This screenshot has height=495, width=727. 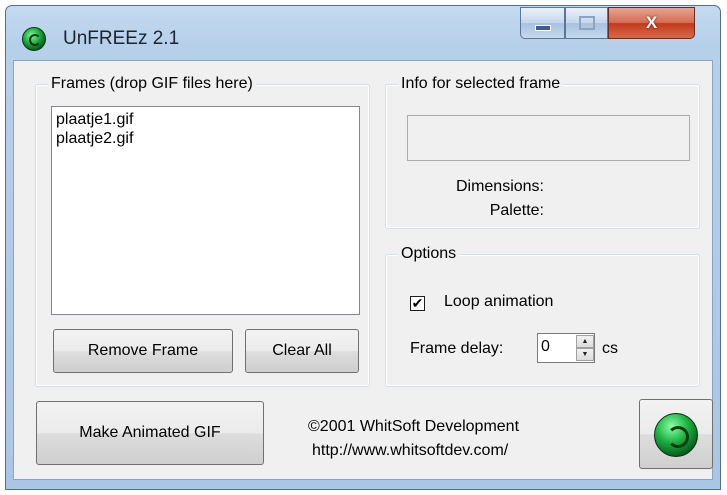 I want to click on logo-button, so click(x=676, y=434).